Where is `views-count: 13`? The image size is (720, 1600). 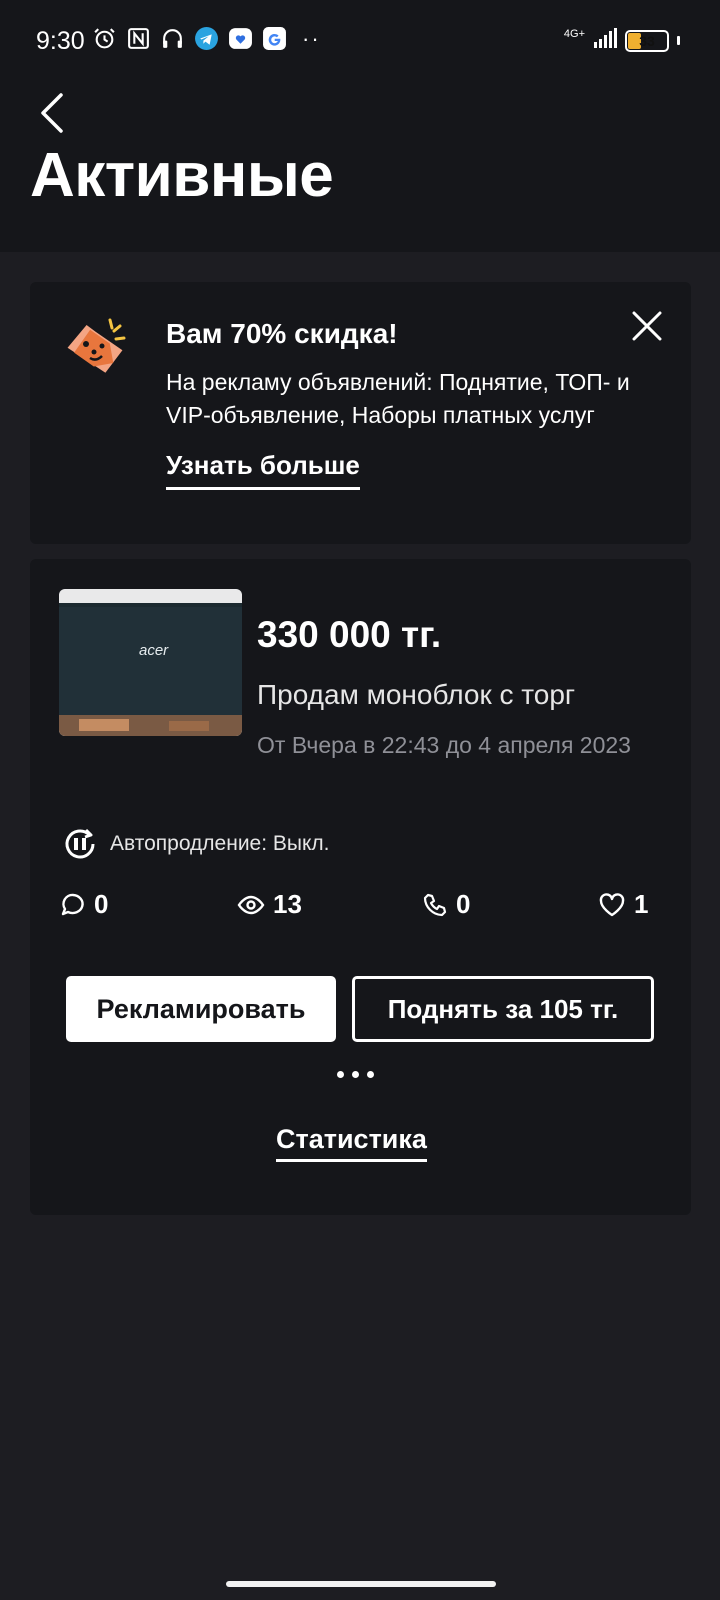 views-count: 13 is located at coordinates (287, 904).